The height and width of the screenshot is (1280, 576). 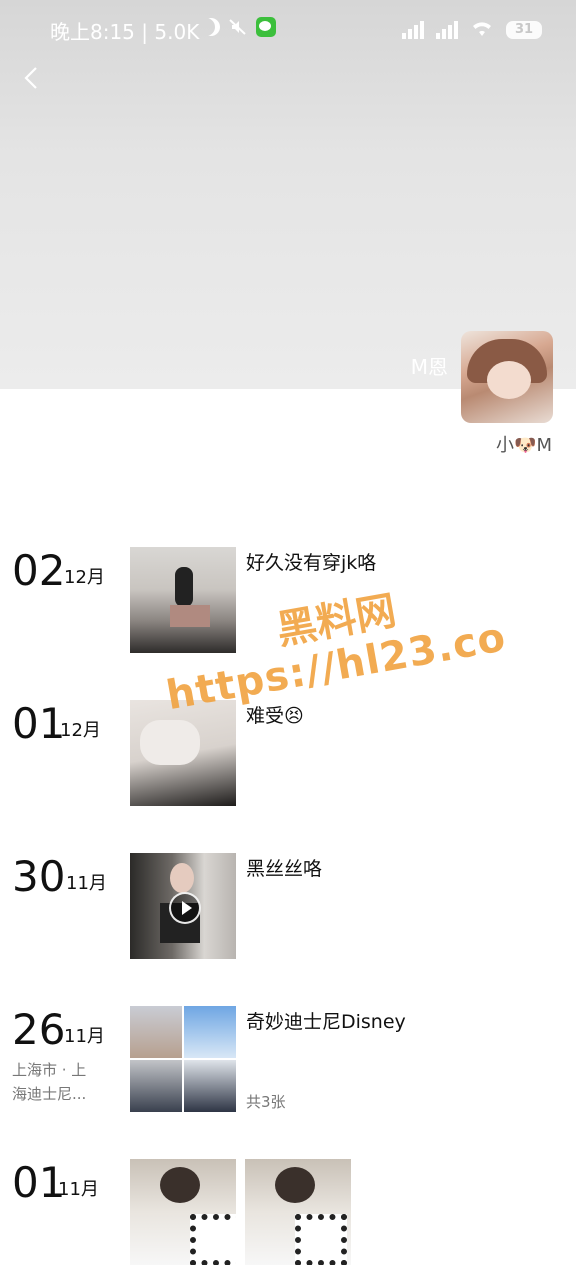 I want to click on play-icon, so click(x=185, y=908).